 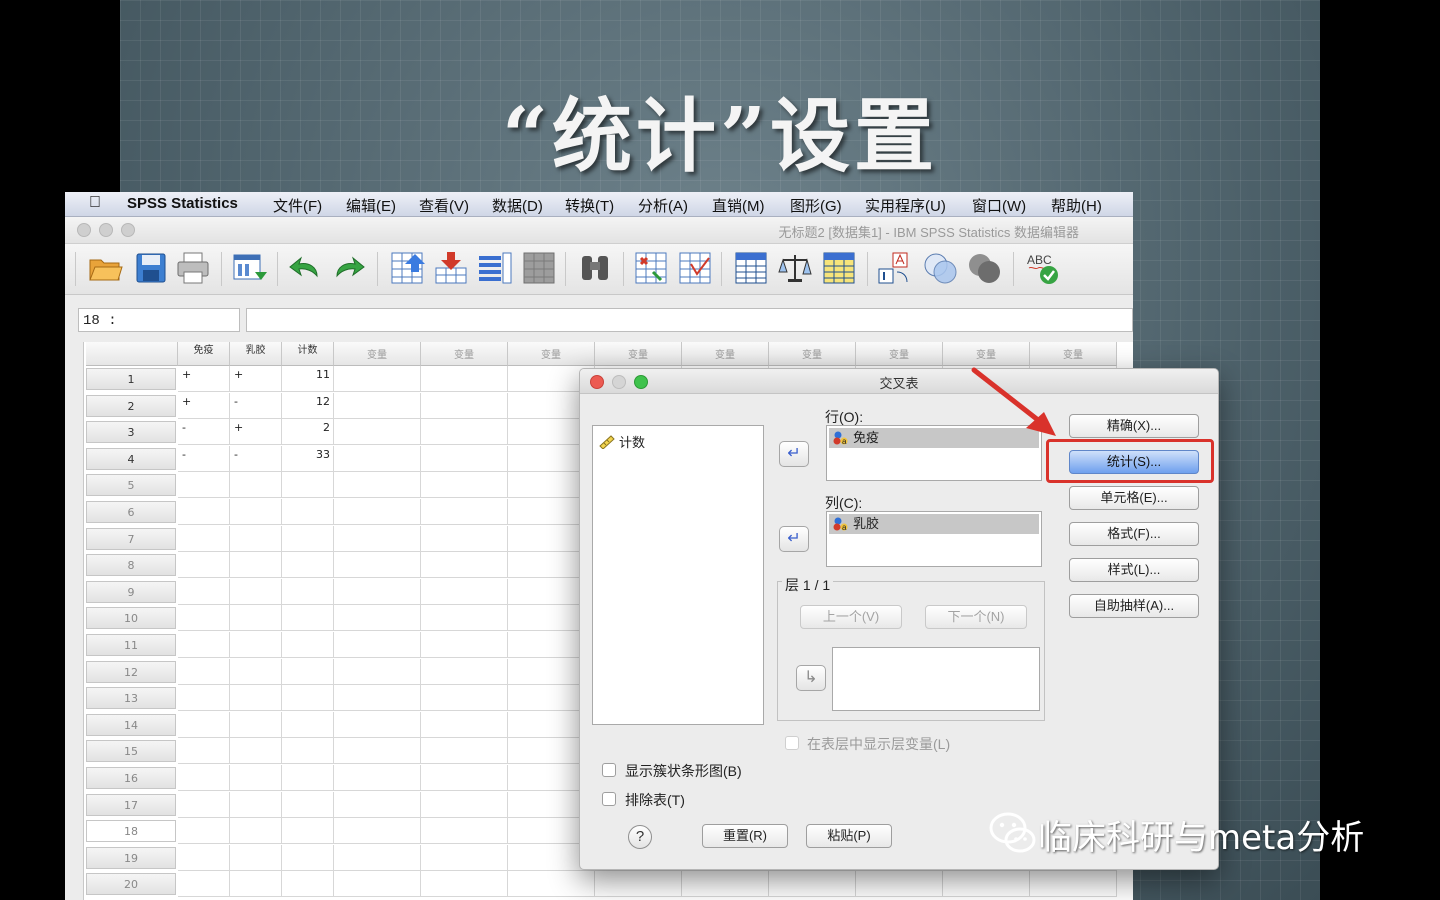 I want to click on column-header: 计数, so click(x=308, y=354).